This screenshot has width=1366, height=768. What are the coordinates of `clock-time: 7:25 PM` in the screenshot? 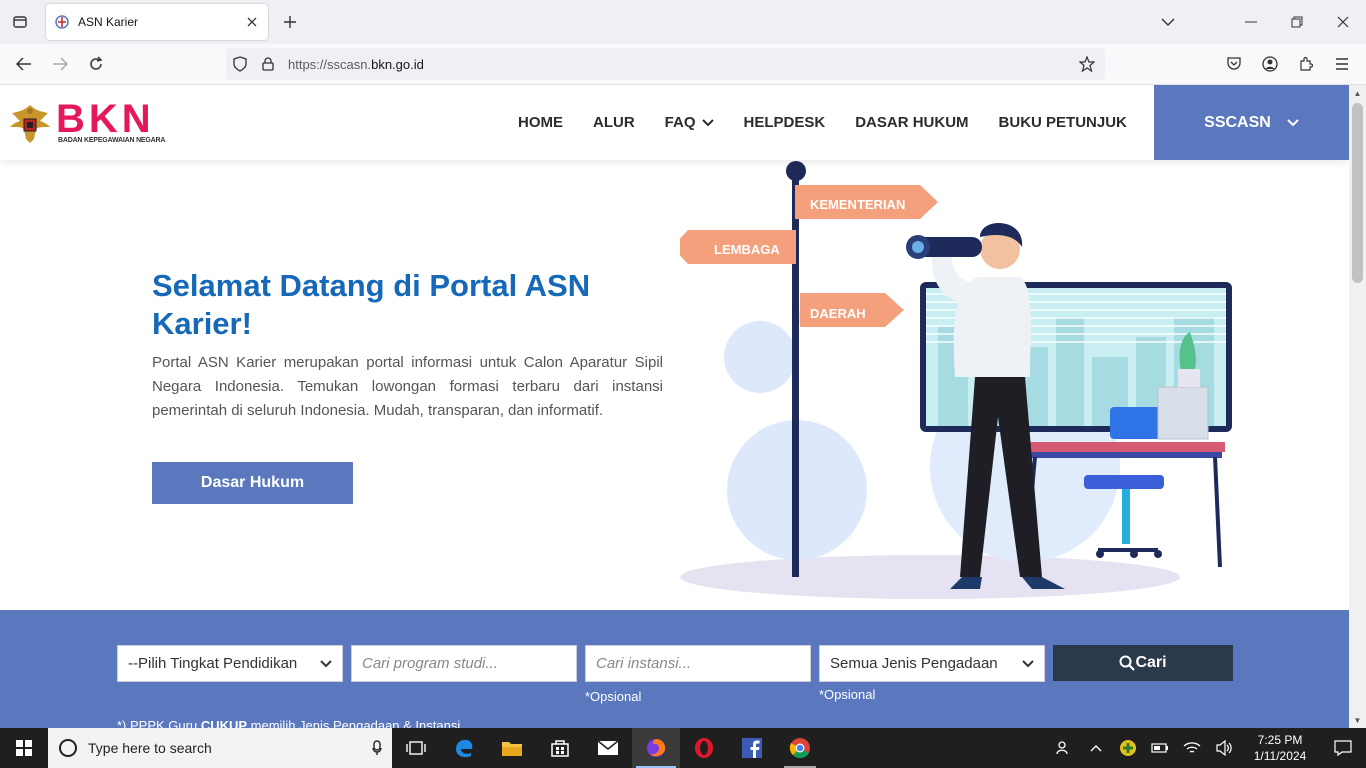 It's located at (1280, 740).